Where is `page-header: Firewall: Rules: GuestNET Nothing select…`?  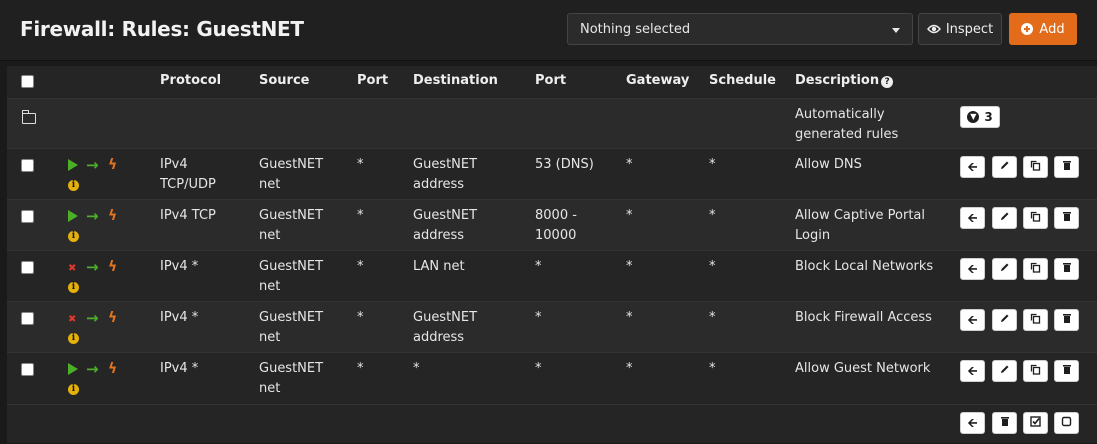
page-header: Firewall: Rules: GuestNET Nothing select… is located at coordinates (548, 30).